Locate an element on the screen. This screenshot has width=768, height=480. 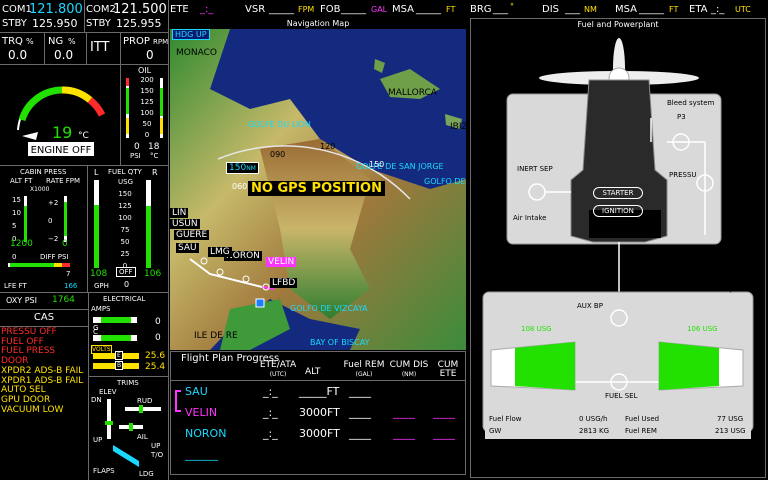
alt-scale-tick: 15 is located at coordinates (16, 200).